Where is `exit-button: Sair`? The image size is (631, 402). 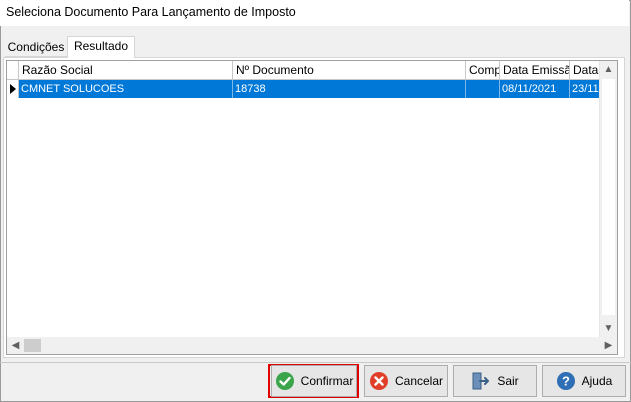
exit-button: Sair is located at coordinates (495, 381).